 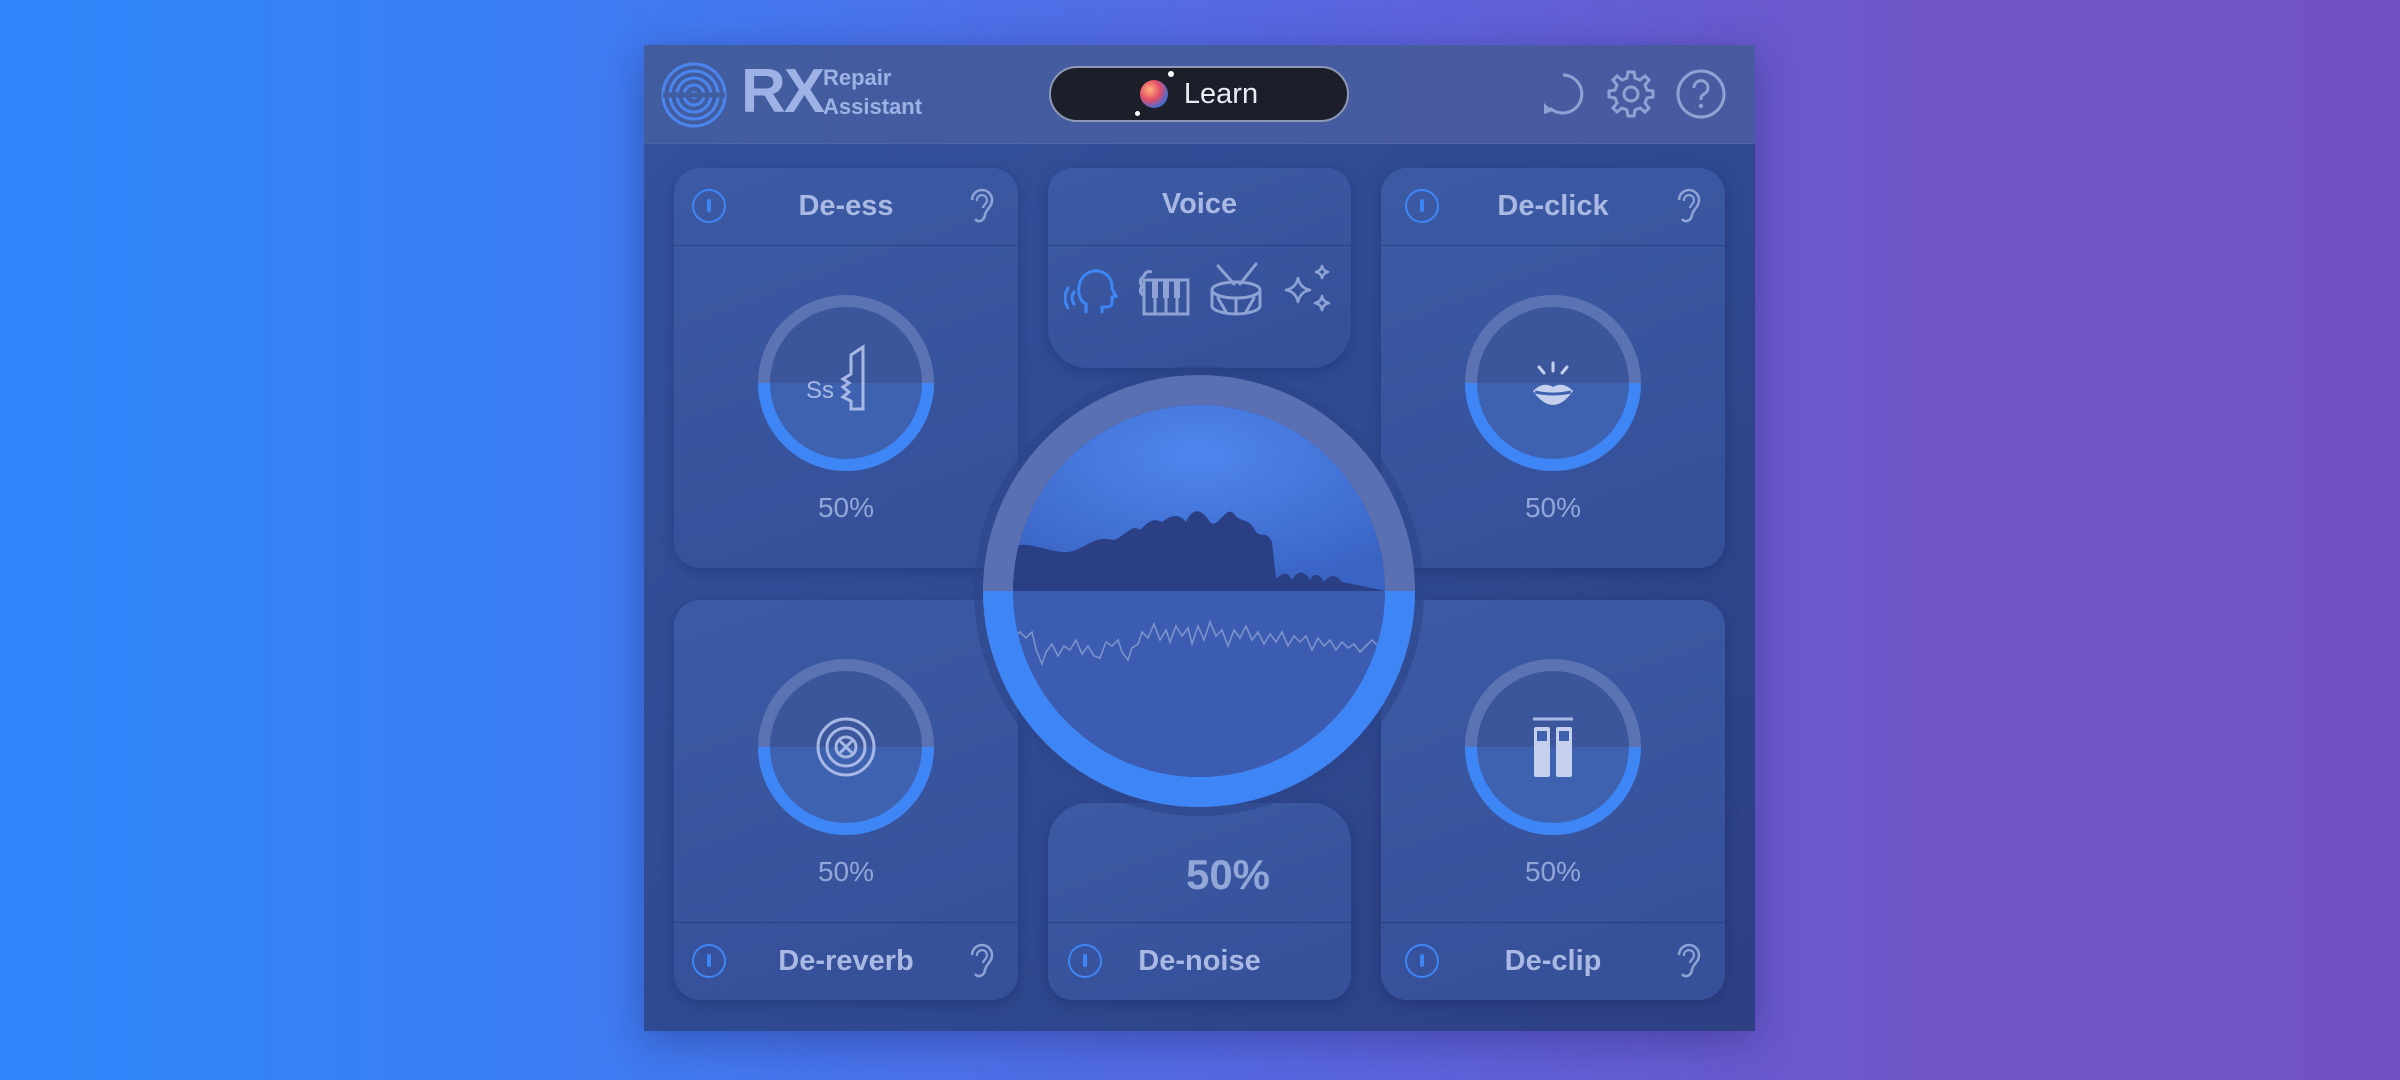 I want to click on logo-subtitle: Repair Assistant, so click(x=903, y=92).